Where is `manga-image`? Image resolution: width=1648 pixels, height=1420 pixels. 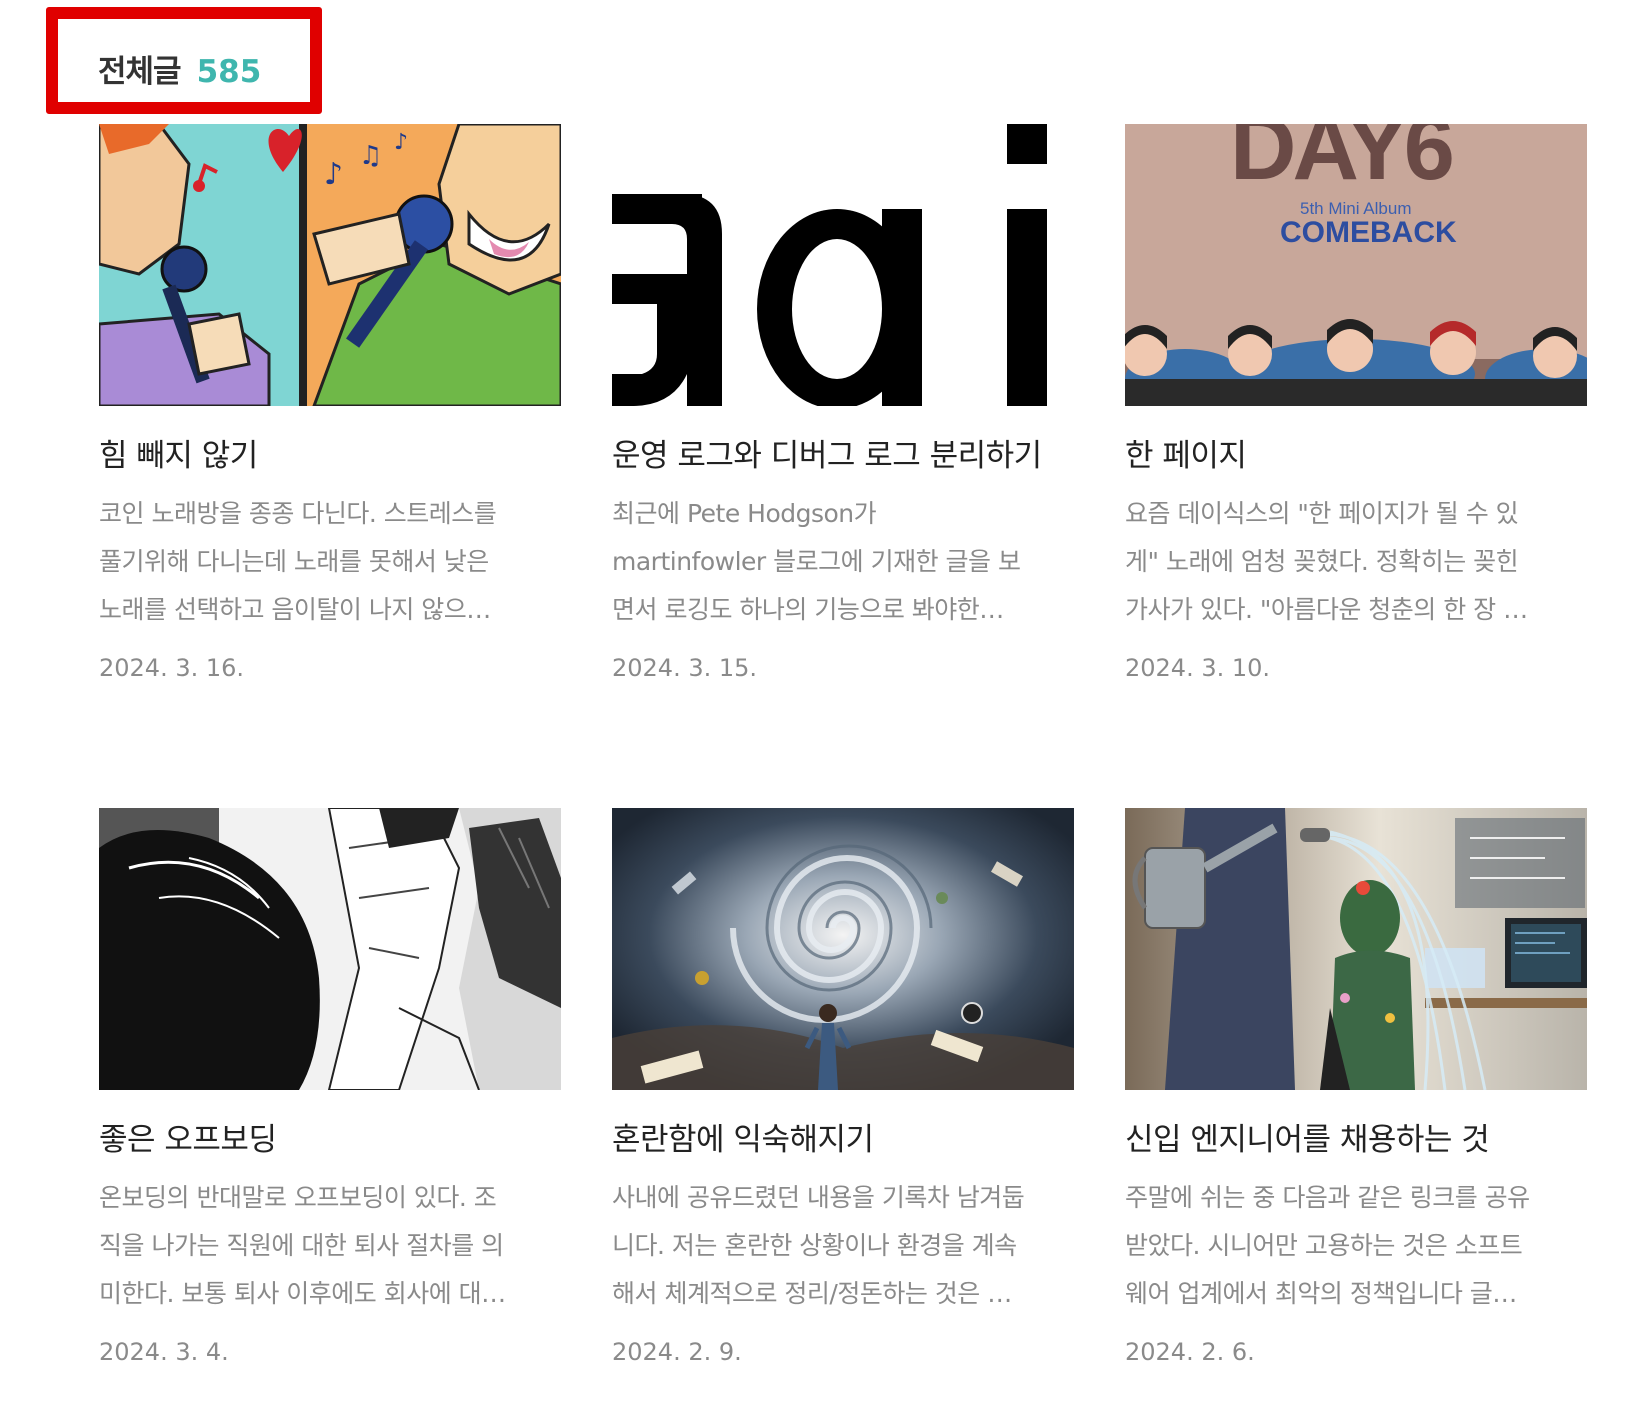
manga-image is located at coordinates (330, 949).